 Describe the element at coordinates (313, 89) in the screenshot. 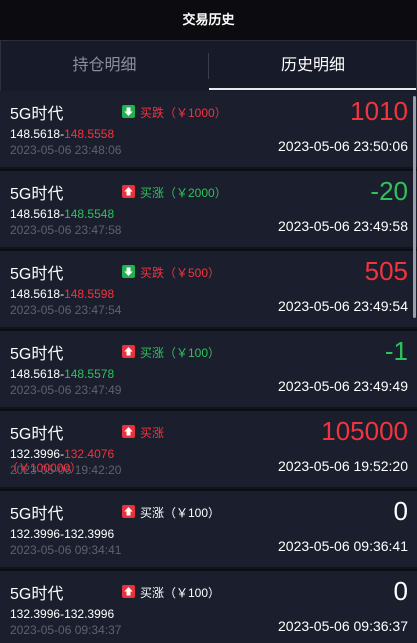

I see `active-tab-indicator` at that location.